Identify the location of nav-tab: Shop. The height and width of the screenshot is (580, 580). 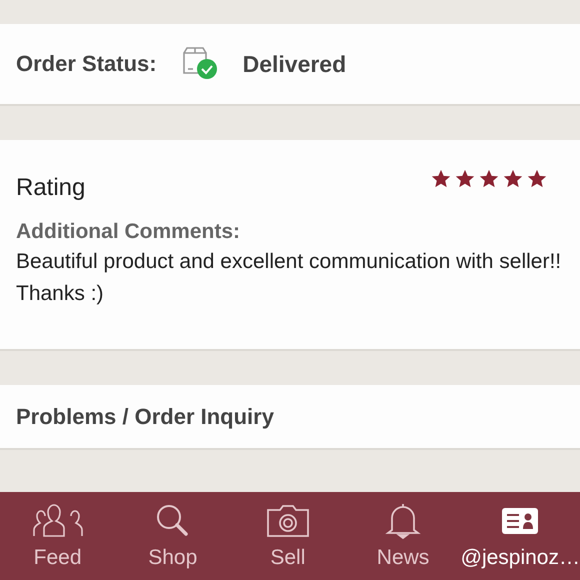
(172, 536).